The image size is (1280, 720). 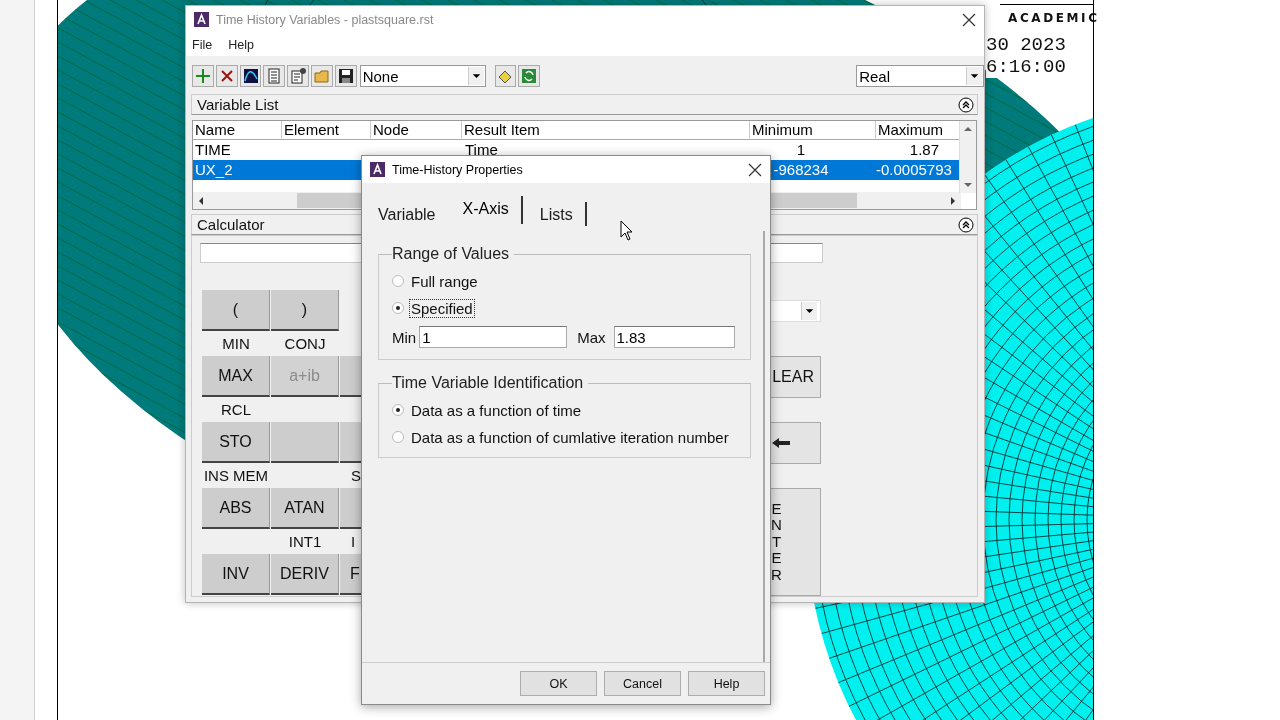 I want to click on min-label: Min, so click(x=404, y=337).